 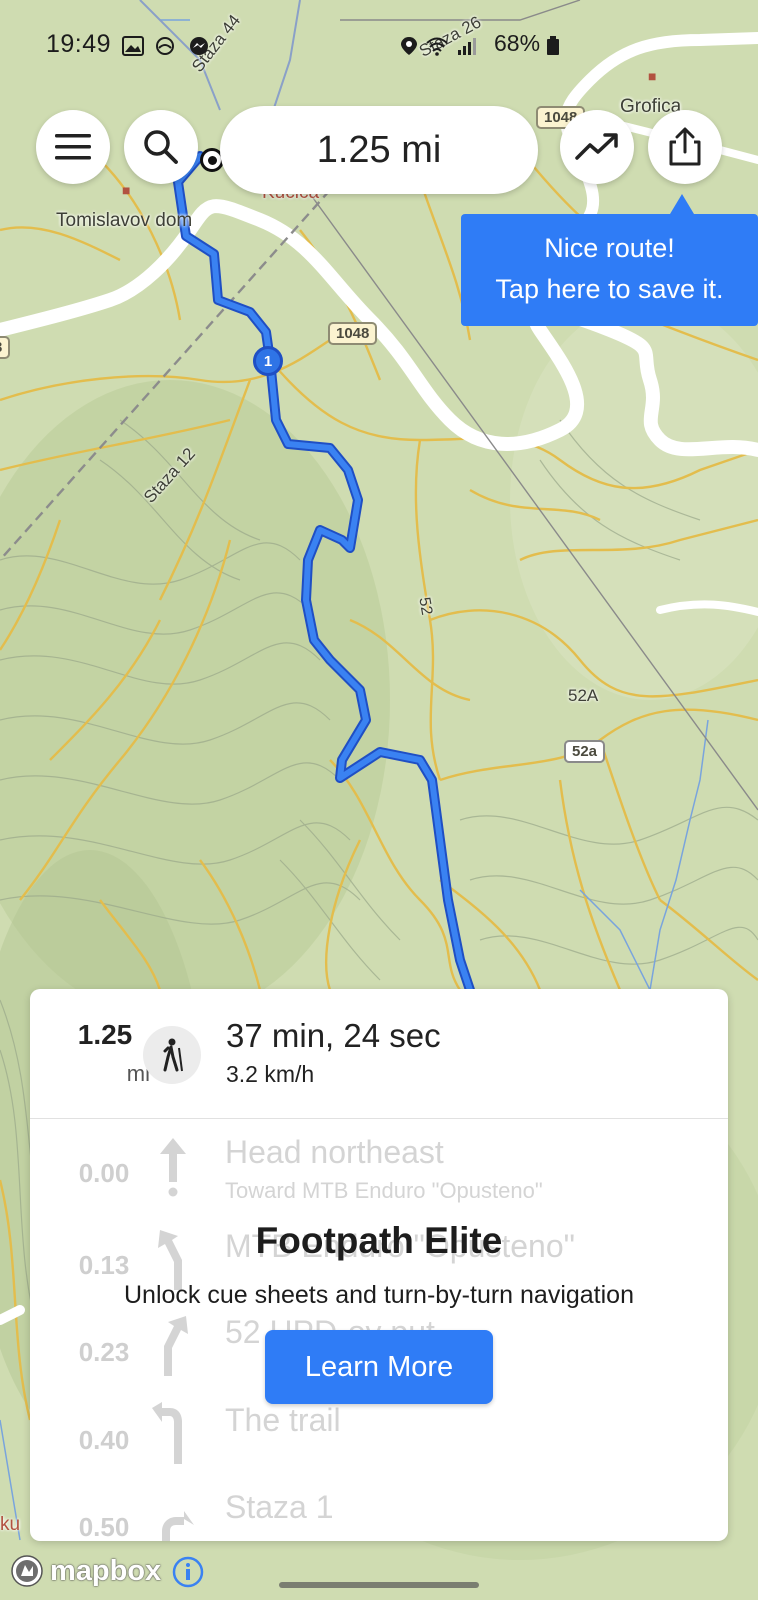 What do you see at coordinates (104, 1526) in the screenshot?
I see `cue-distance: 0.50` at bounding box center [104, 1526].